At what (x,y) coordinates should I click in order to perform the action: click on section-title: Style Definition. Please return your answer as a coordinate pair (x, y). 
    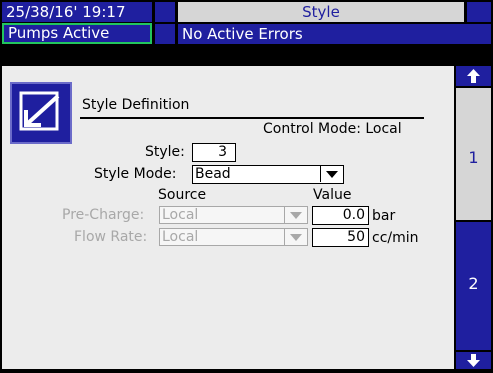
    Looking at the image, I should click on (136, 105).